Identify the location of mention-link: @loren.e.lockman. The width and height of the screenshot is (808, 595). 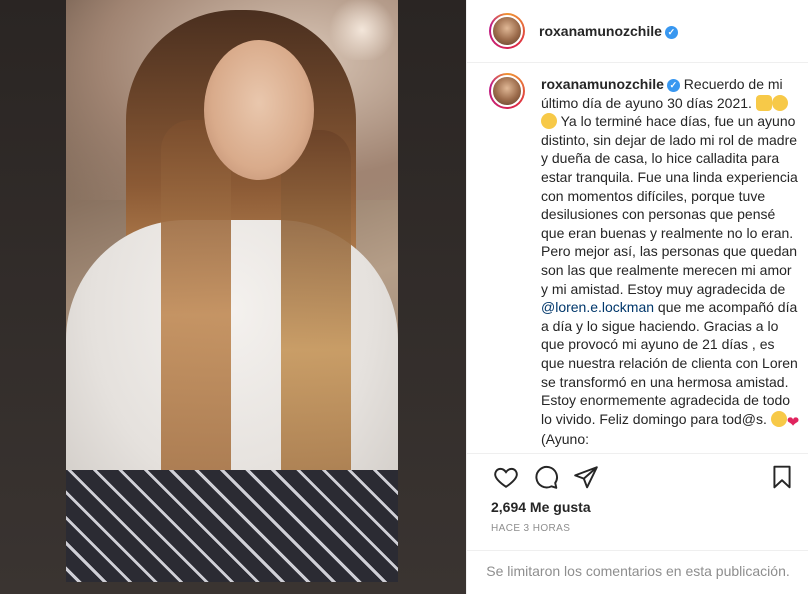
(597, 307).